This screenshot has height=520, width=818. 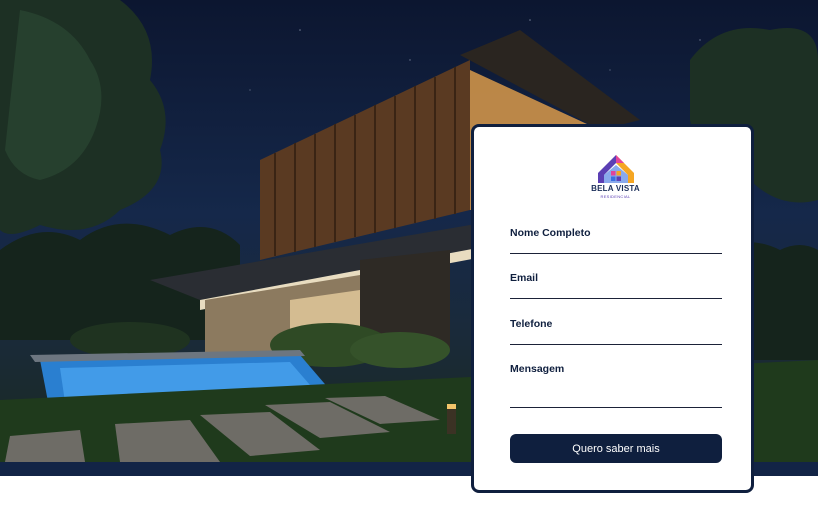 I want to click on message-field: Mensagem, so click(x=616, y=385).